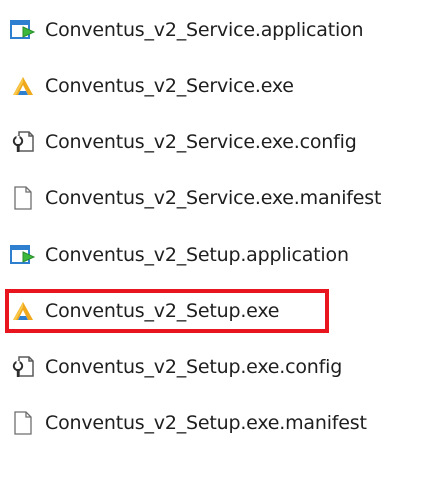  What do you see at coordinates (201, 142) in the screenshot?
I see `file-name: Conventus_v2_Service.exe.config` at bounding box center [201, 142].